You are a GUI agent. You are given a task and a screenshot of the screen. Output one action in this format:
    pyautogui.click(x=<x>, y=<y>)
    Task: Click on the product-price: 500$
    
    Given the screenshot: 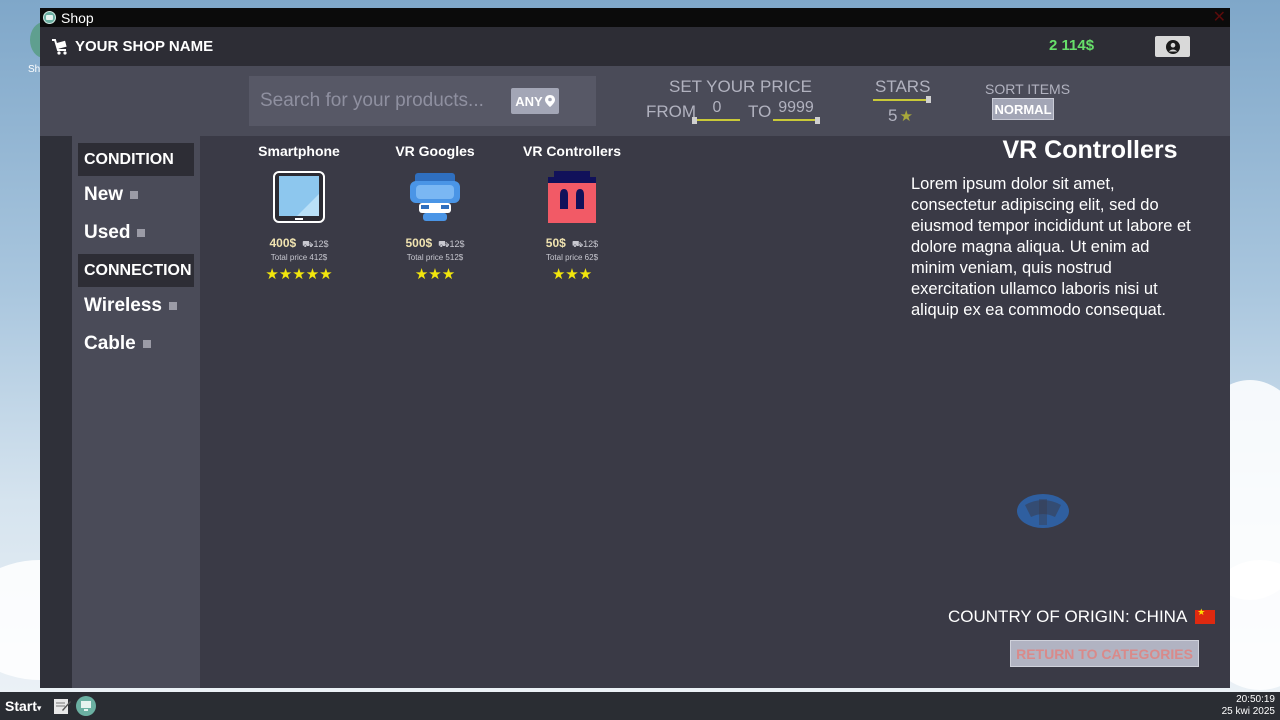 What is the action you would take?
    pyautogui.click(x=419, y=243)
    